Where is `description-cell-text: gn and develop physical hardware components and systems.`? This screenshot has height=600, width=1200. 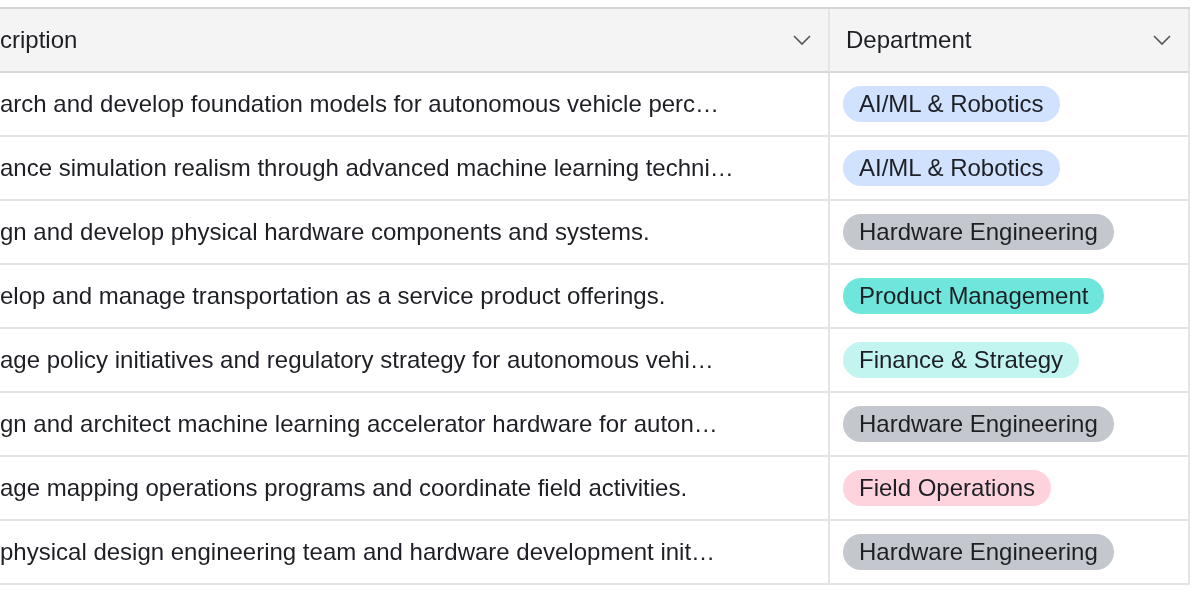
description-cell-text: gn and develop physical hardware components and systems. is located at coordinates (325, 232).